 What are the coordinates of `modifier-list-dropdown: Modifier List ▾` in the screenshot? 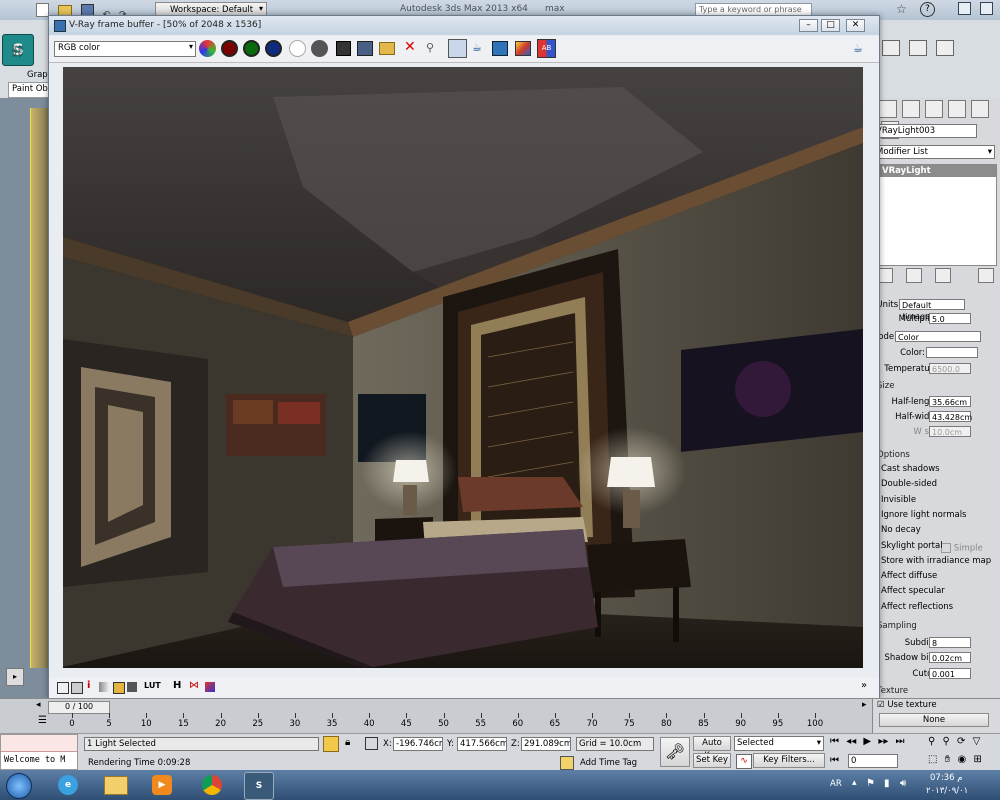 It's located at (934, 152).